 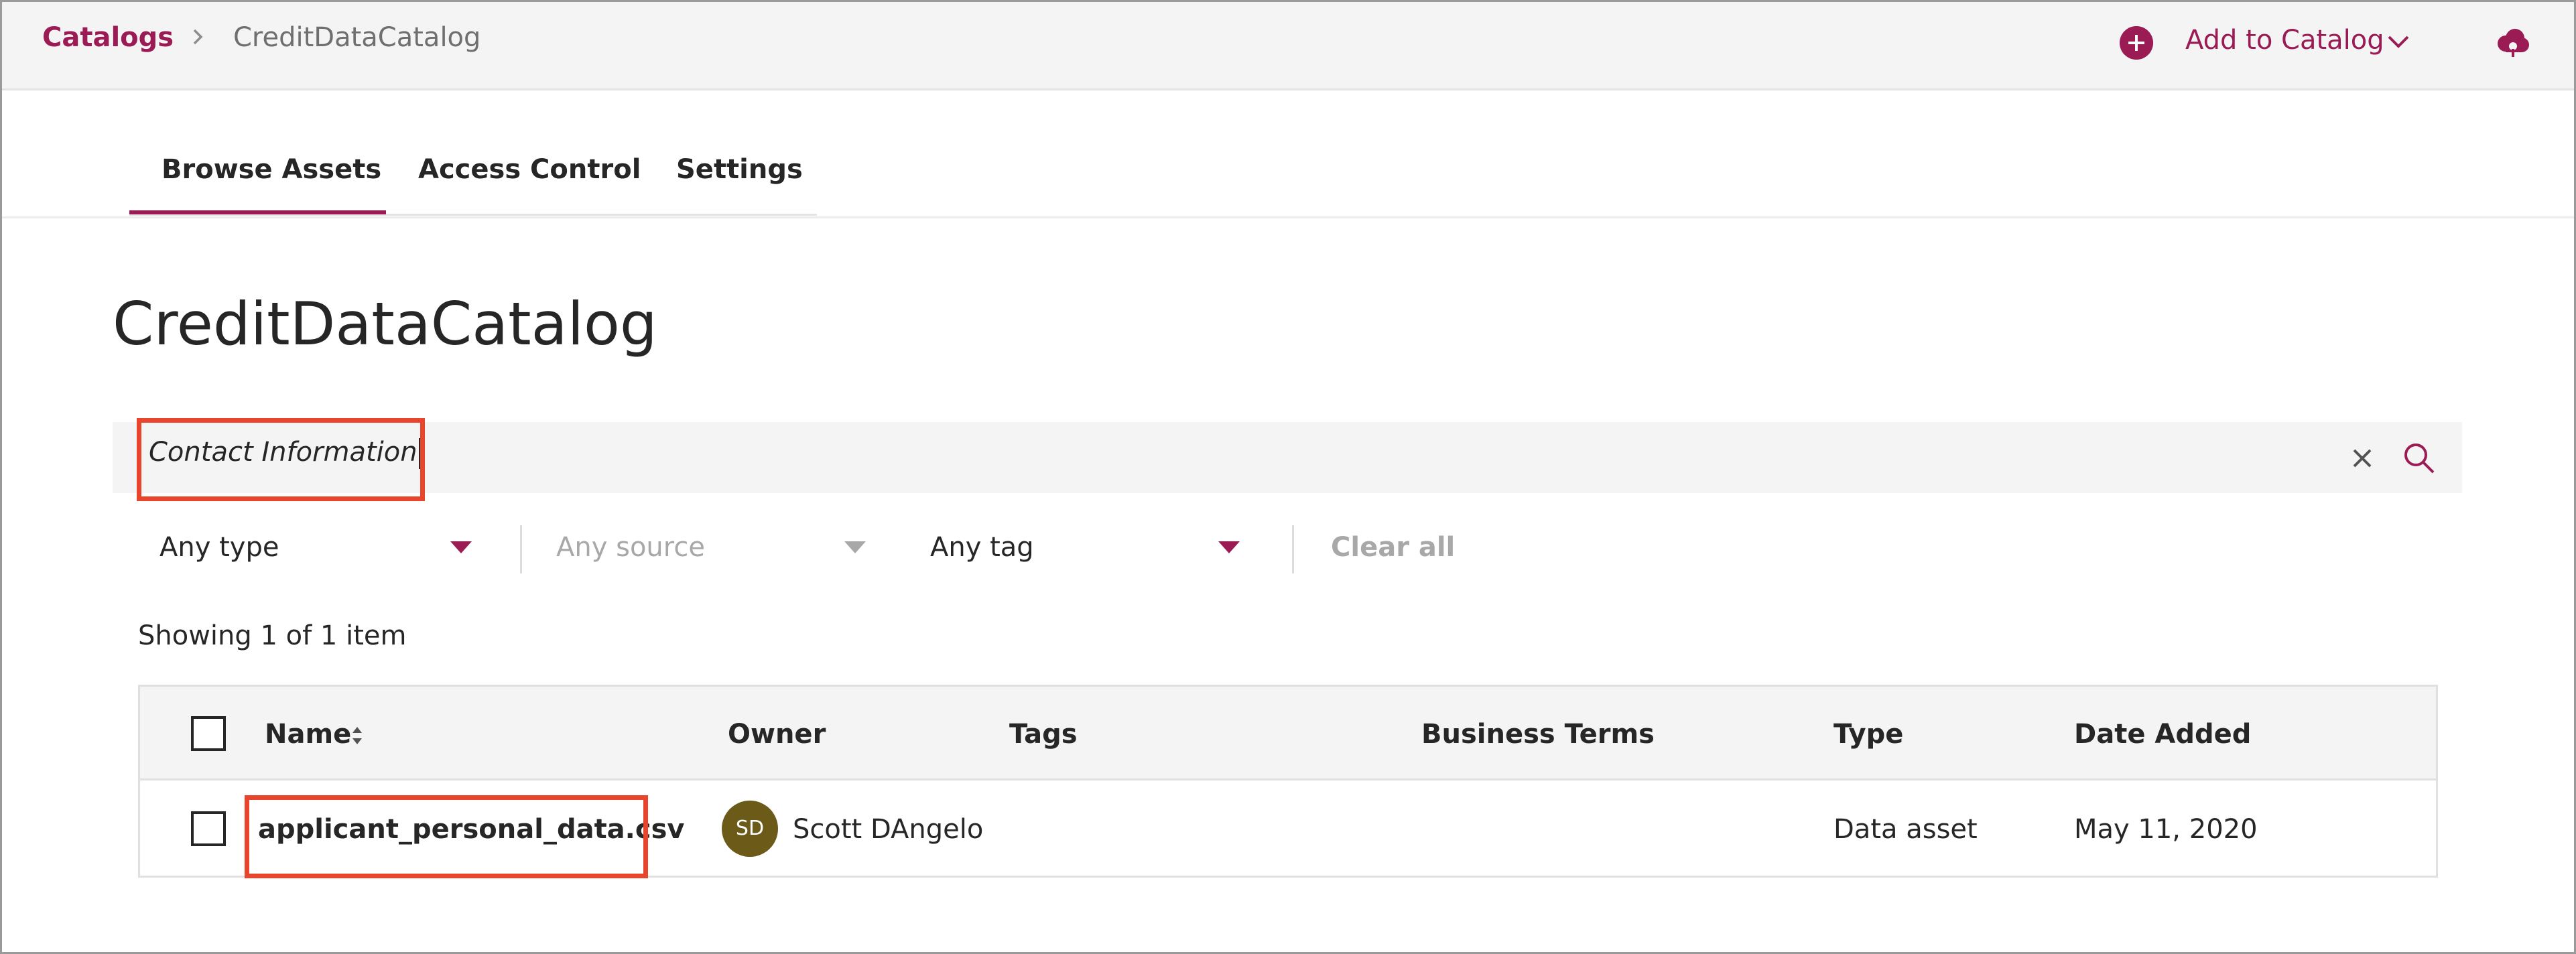 I want to click on column-header-type: Type, so click(x=1868, y=734).